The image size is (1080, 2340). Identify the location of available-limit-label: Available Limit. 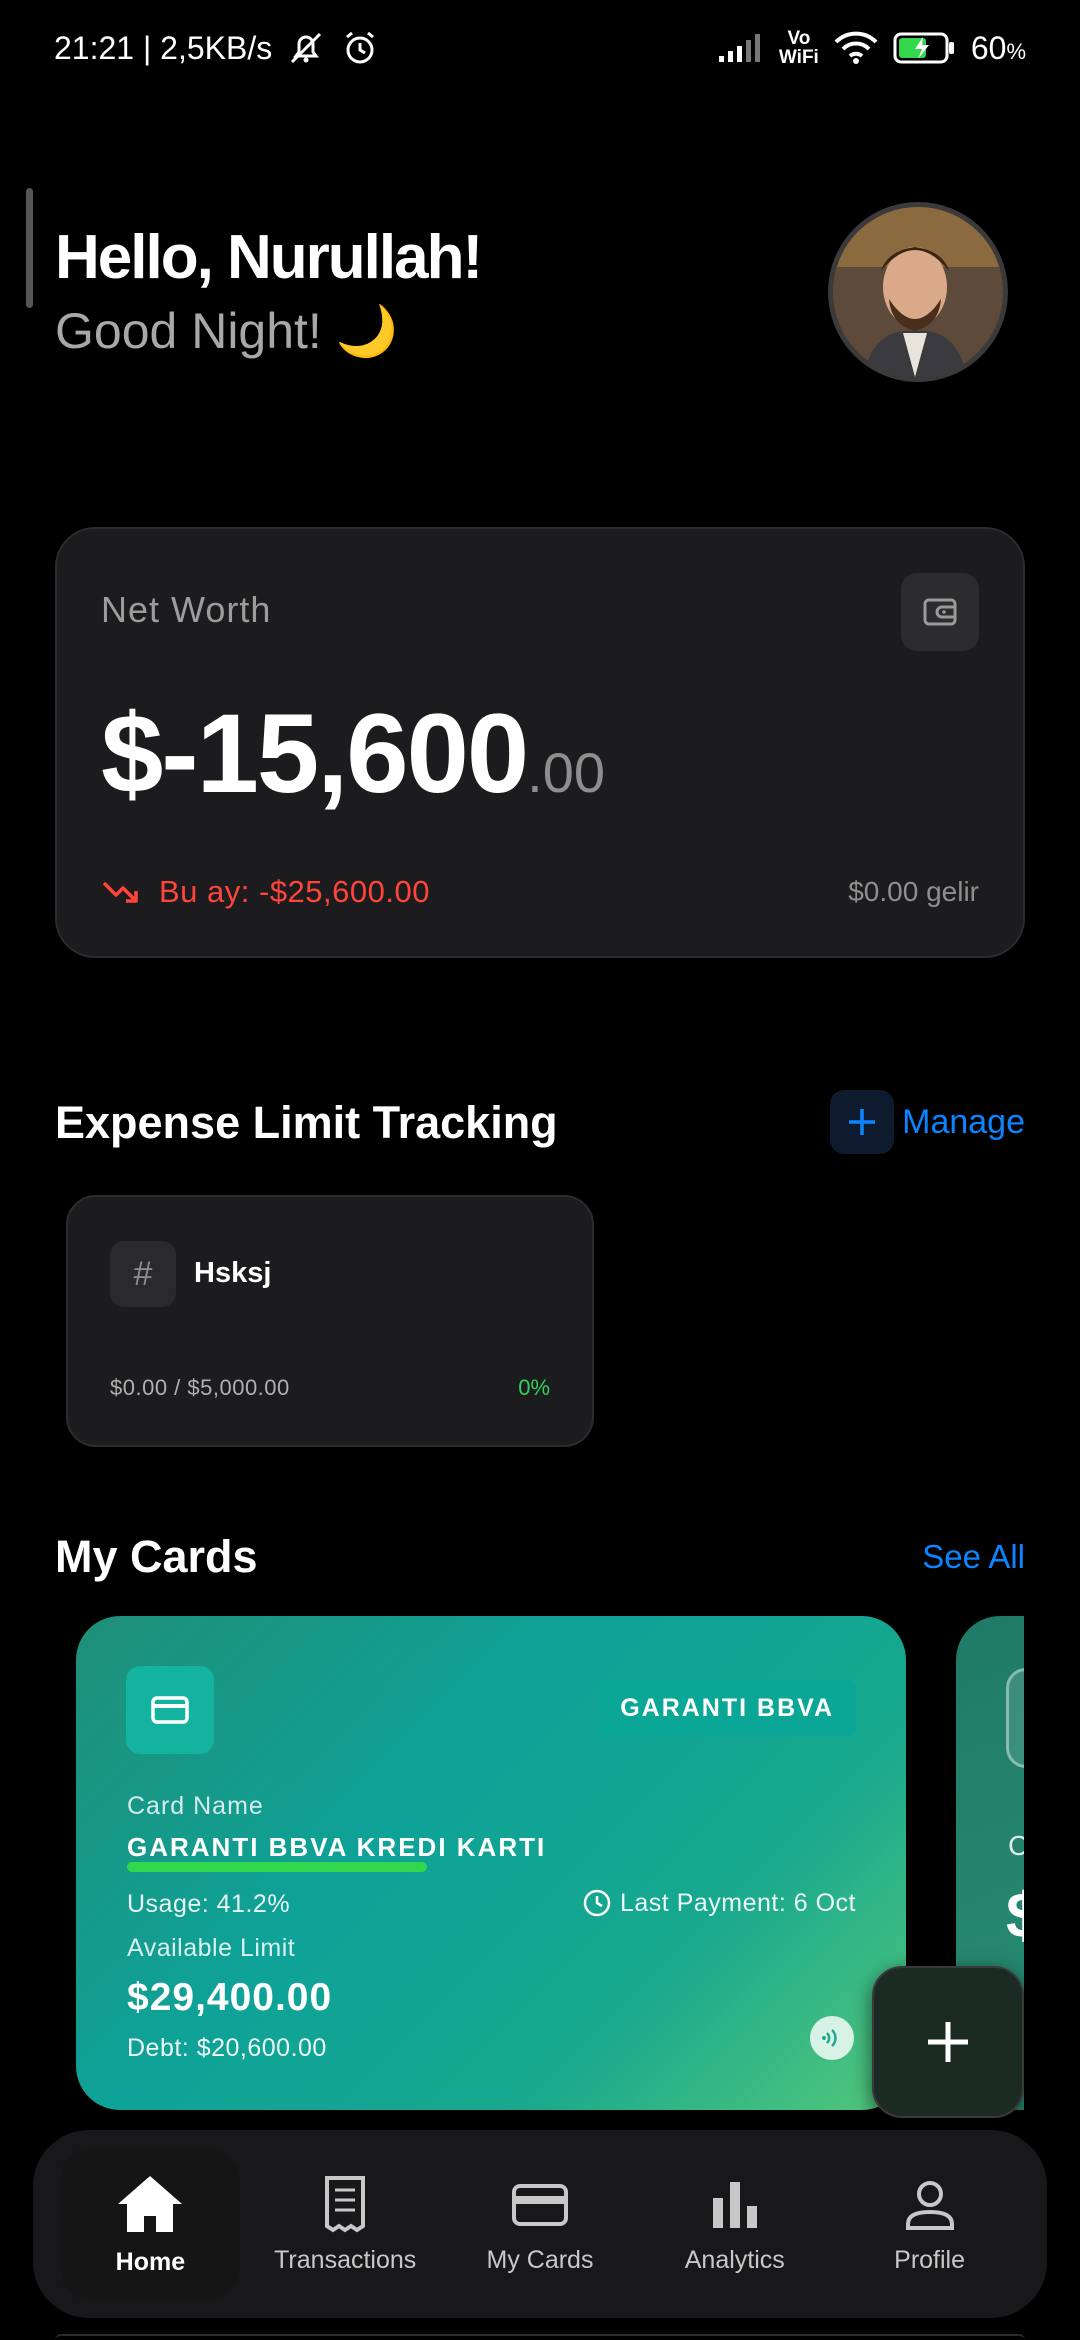
(211, 1948).